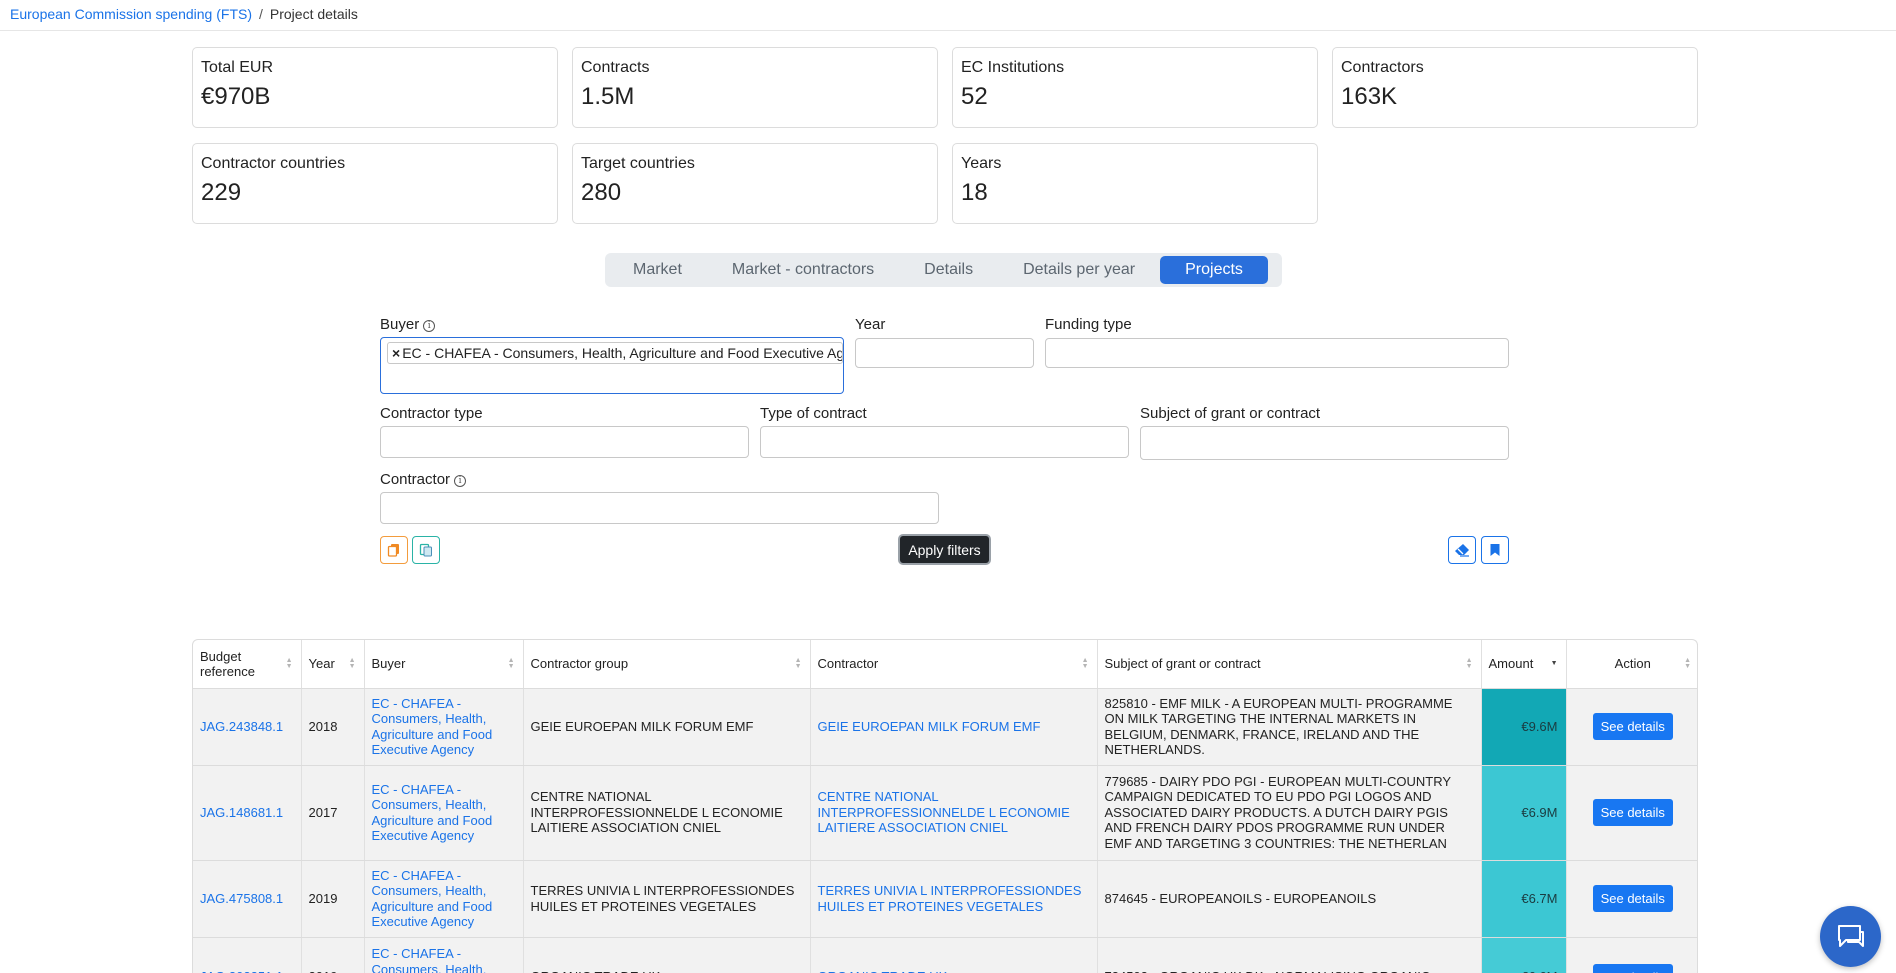 This screenshot has height=973, width=1896. I want to click on bookmark-button, so click(1495, 550).